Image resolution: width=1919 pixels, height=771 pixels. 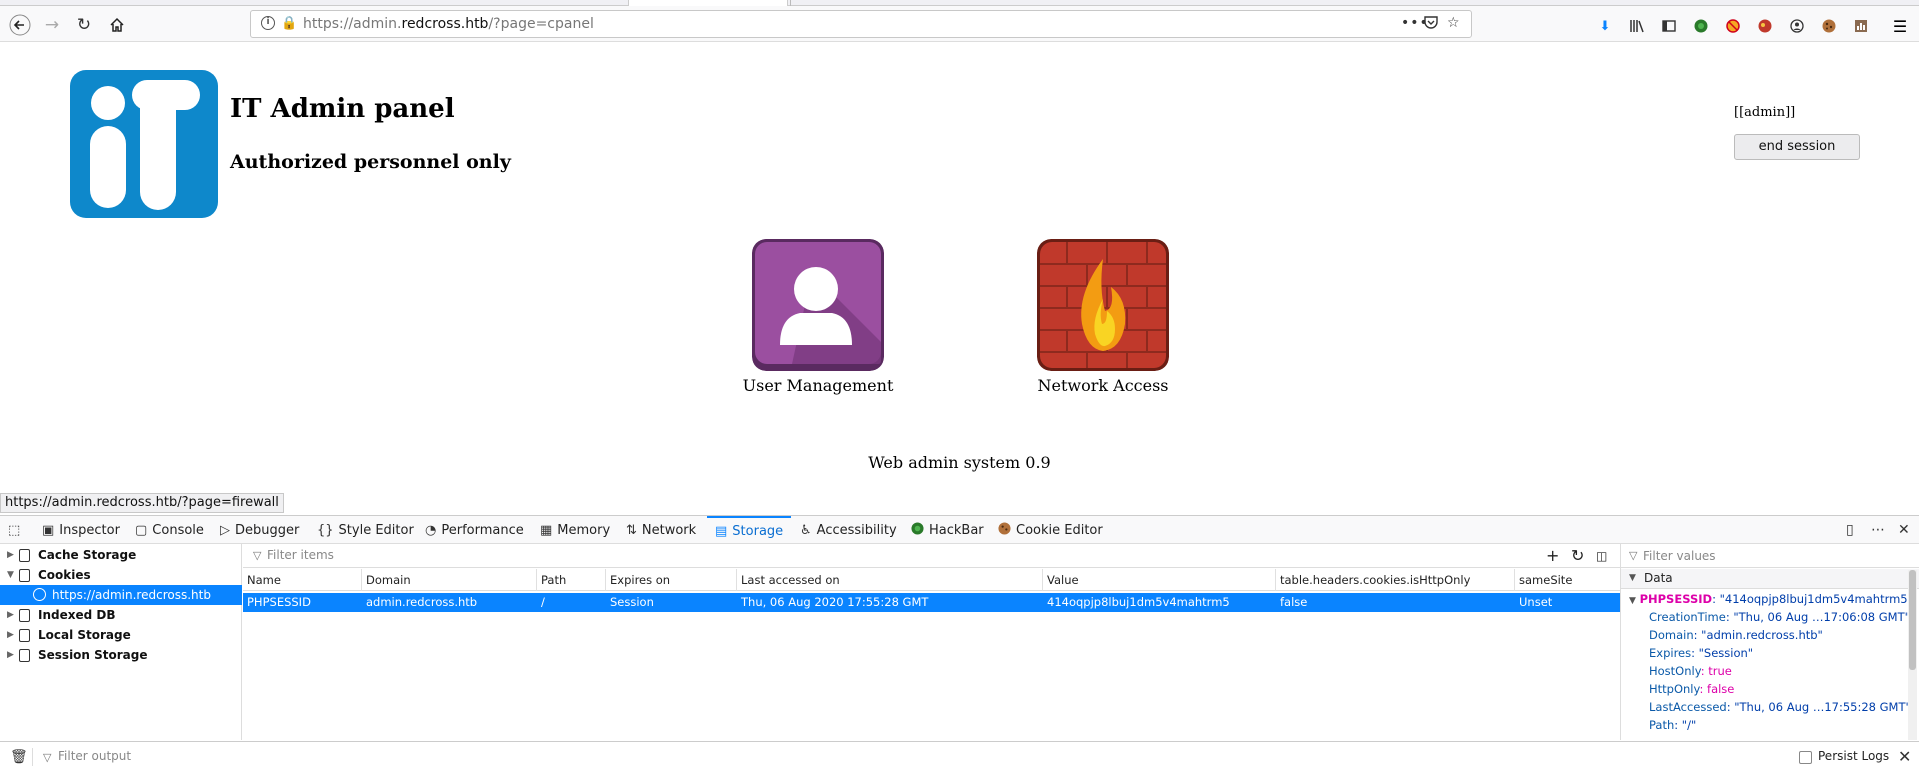 I want to click on library-icon, so click(x=1637, y=26).